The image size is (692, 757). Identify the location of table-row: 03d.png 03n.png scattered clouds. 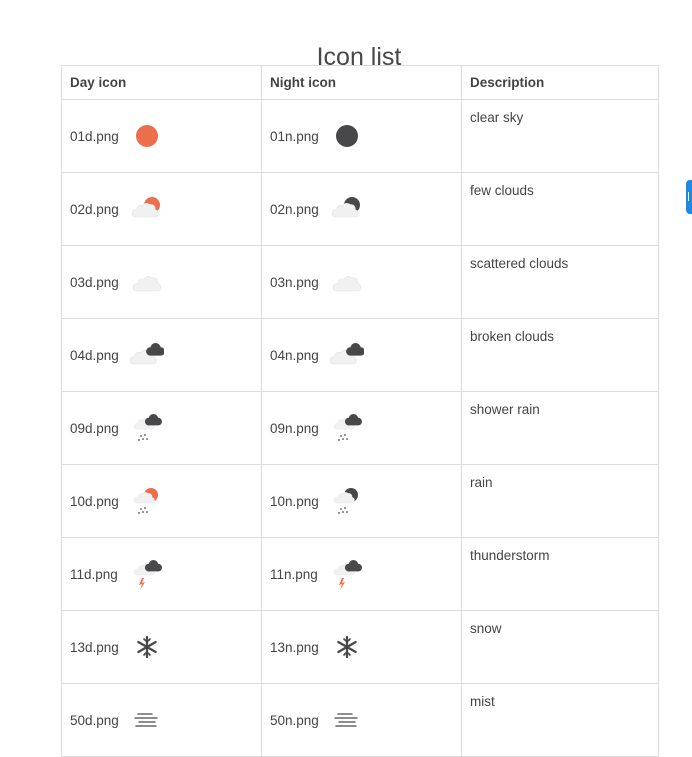
(360, 282).